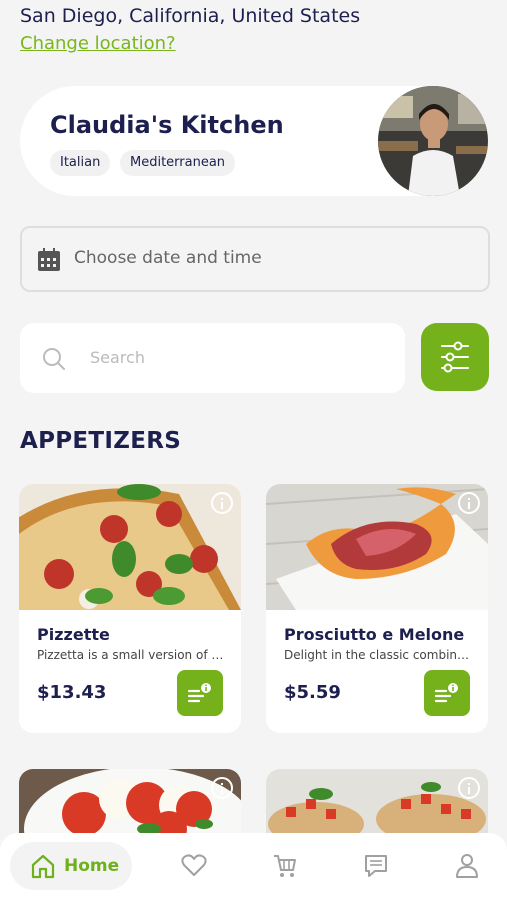 The height and width of the screenshot is (900, 507). I want to click on date-time-placeholder: Choose date and time, so click(168, 258).